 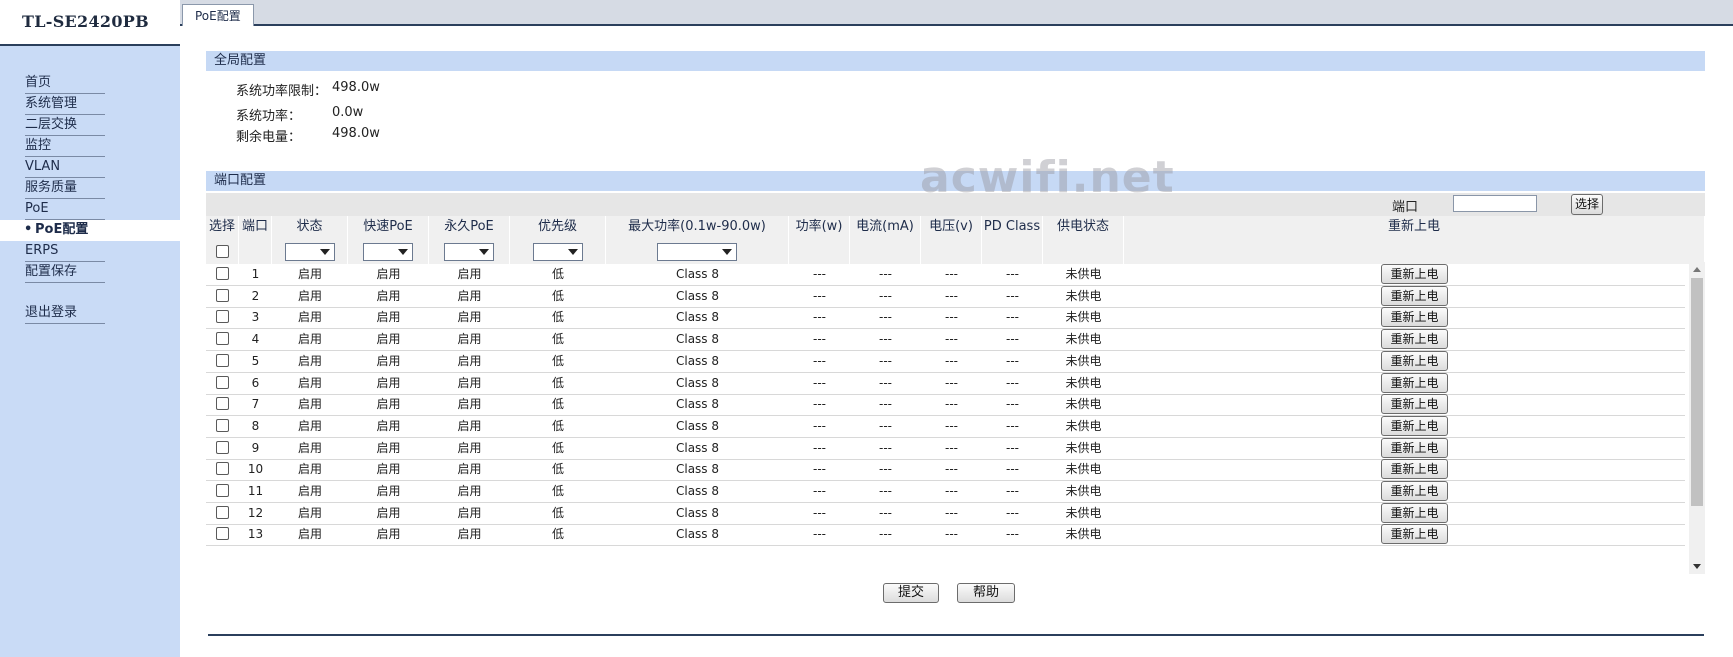 I want to click on port-filter-input, so click(x=1495, y=203).